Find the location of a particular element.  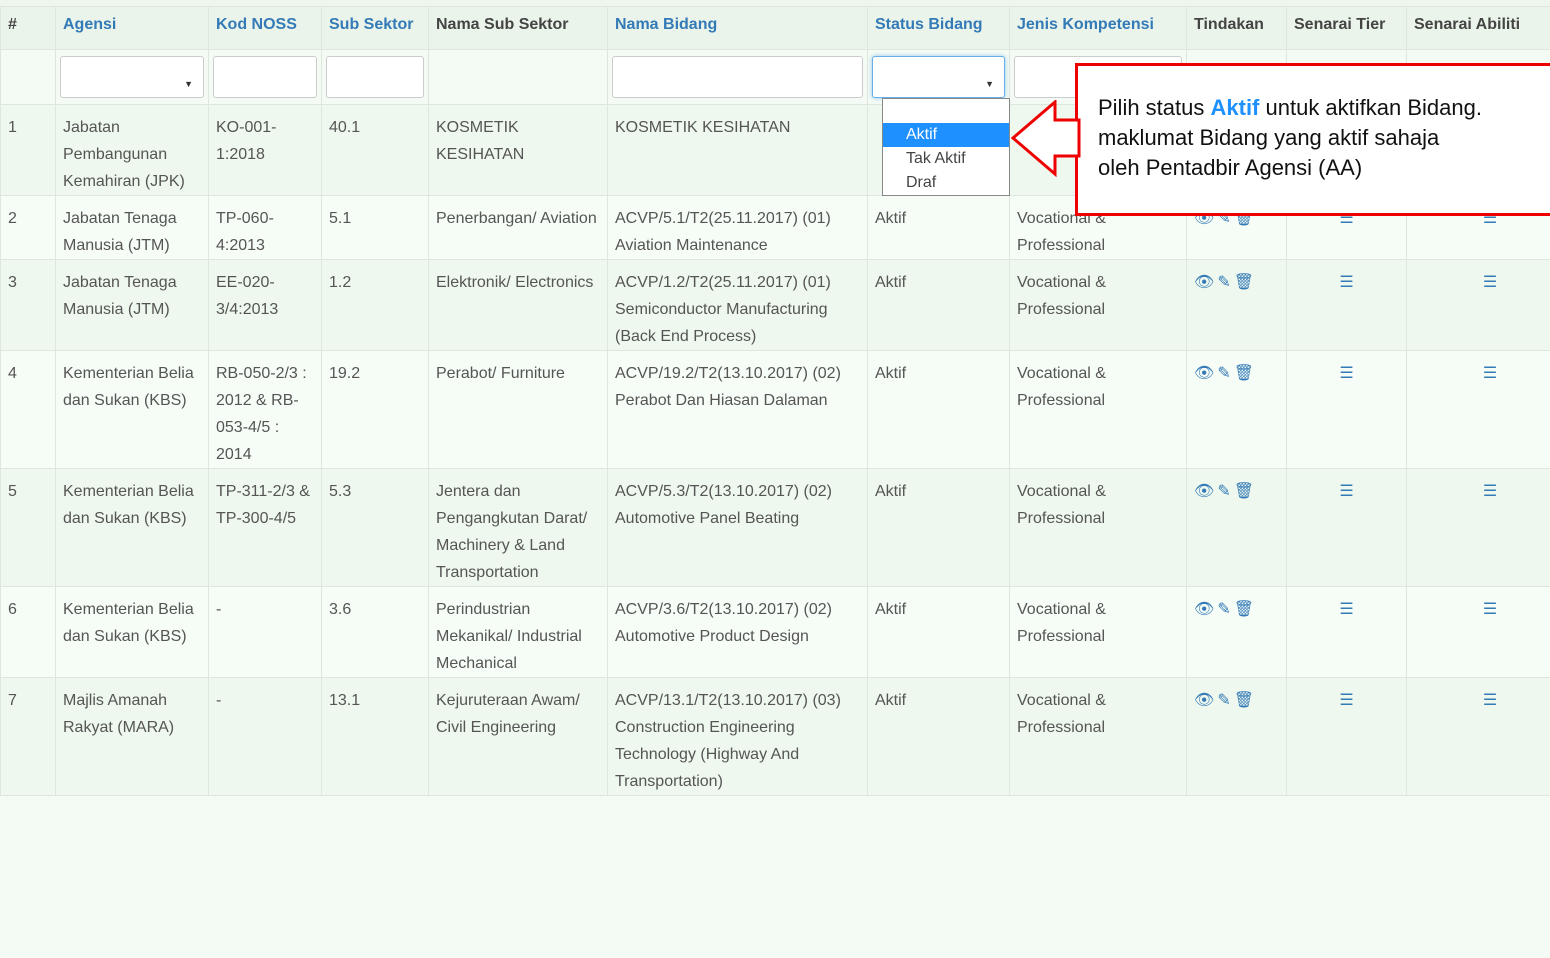

kod-noss-cell: TP-060-4:2013 is located at coordinates (265, 227).